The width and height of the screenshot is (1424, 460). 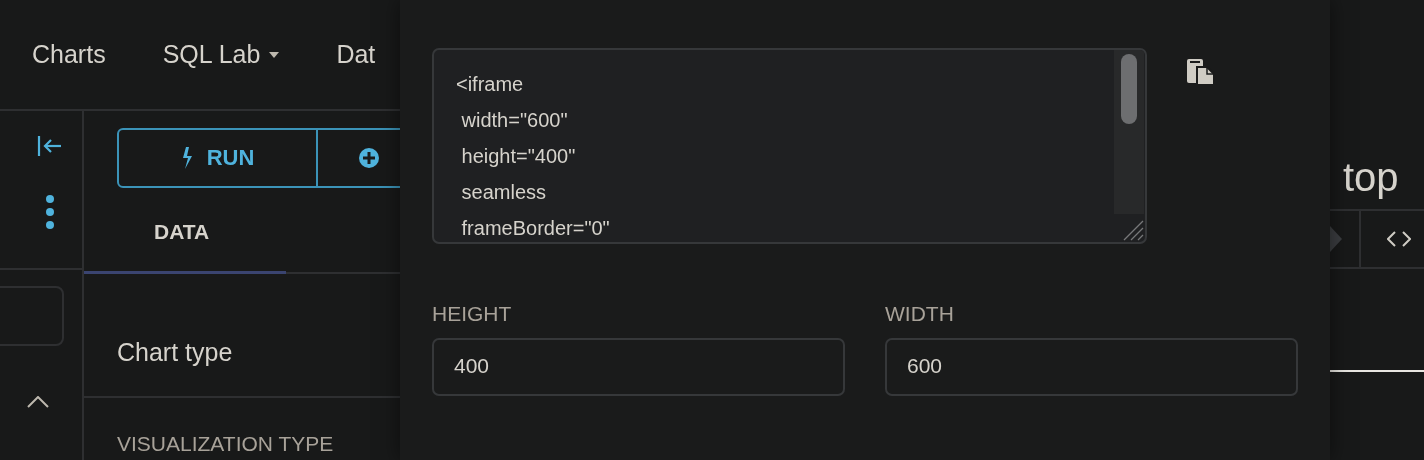 What do you see at coordinates (38, 402) in the screenshot?
I see `chevron-up-icon` at bounding box center [38, 402].